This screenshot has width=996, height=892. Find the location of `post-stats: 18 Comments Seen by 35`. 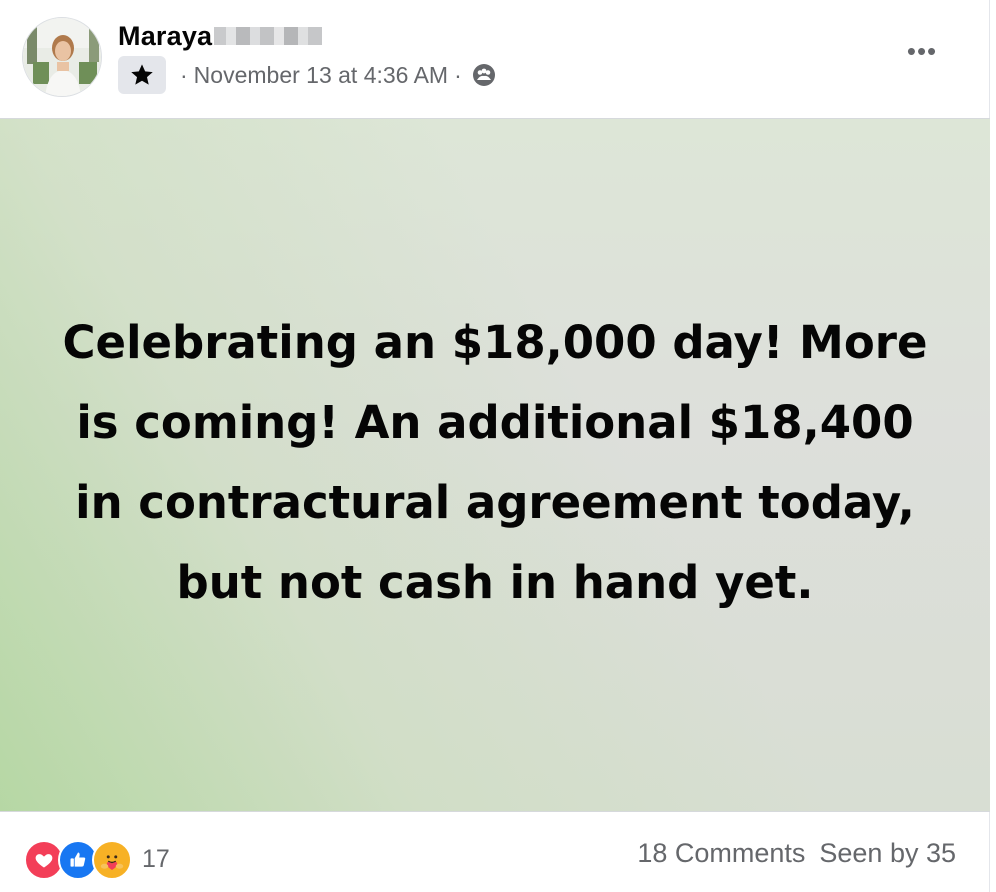

post-stats: 18 Comments Seen by 35 is located at coordinates (796, 853).